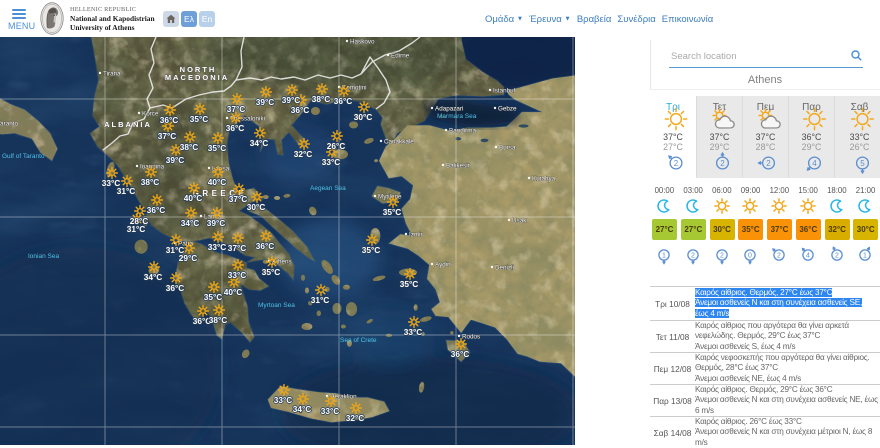 The image size is (880, 448). I want to click on svg-text: Edirne, so click(400, 56).